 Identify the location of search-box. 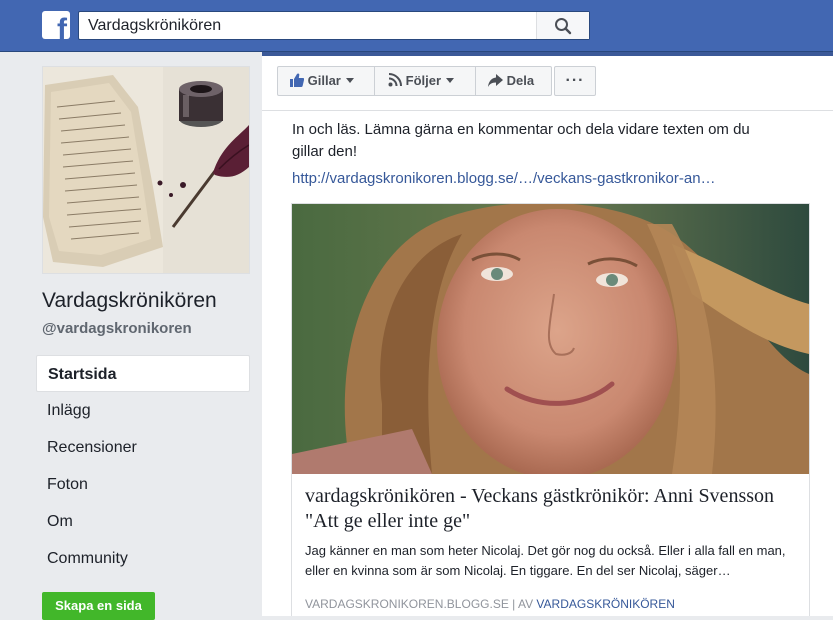
(334, 25).